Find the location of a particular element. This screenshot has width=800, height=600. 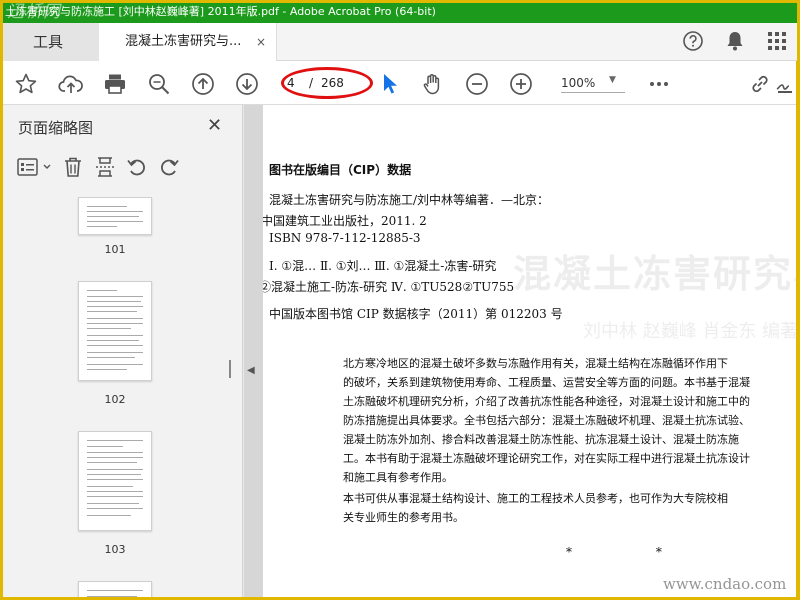

panel-resize-handle is located at coordinates (230, 369).